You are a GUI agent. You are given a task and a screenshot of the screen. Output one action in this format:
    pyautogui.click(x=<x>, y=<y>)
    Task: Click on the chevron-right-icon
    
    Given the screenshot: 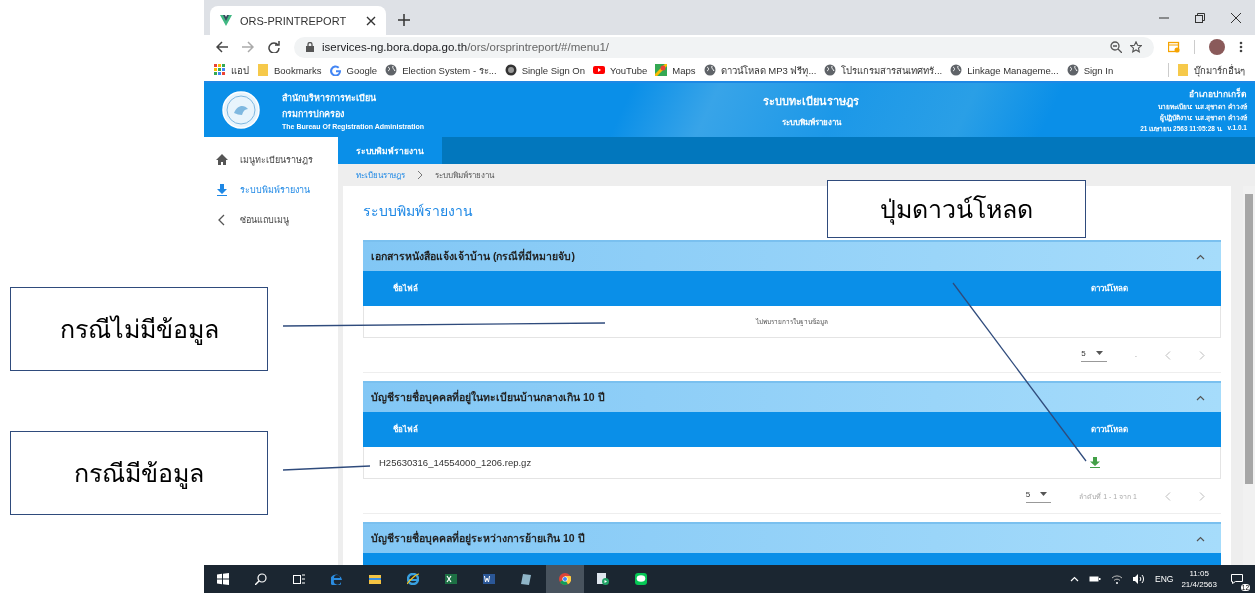 What is the action you would take?
    pyautogui.click(x=420, y=175)
    